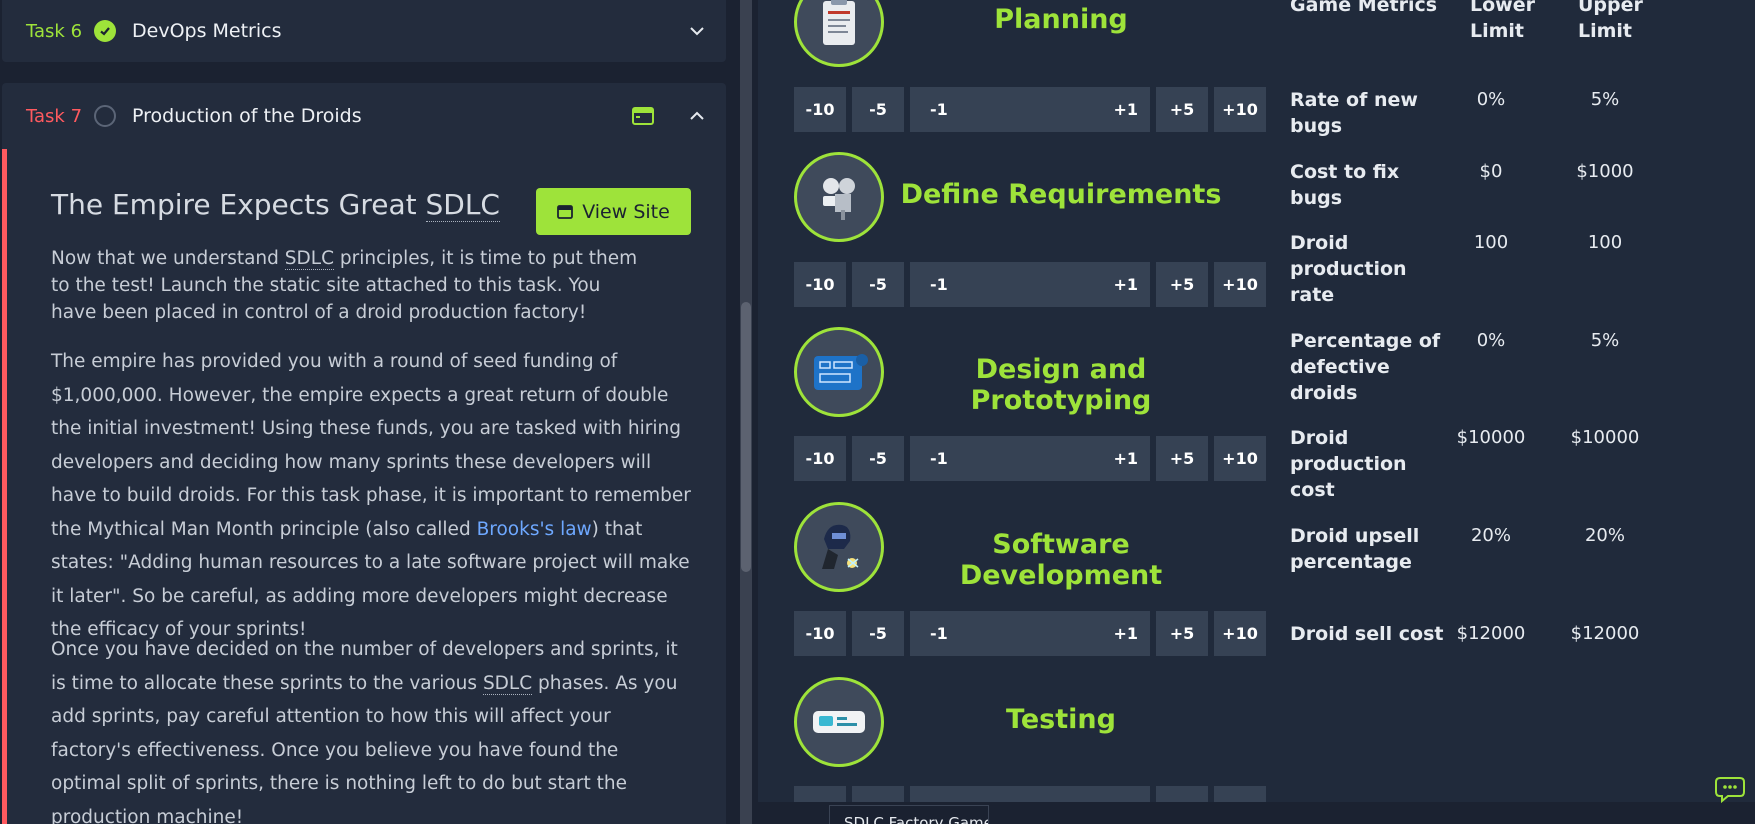 The width and height of the screenshot is (1755, 824). I want to click on phase-title: Define Requirements, so click(1061, 194).